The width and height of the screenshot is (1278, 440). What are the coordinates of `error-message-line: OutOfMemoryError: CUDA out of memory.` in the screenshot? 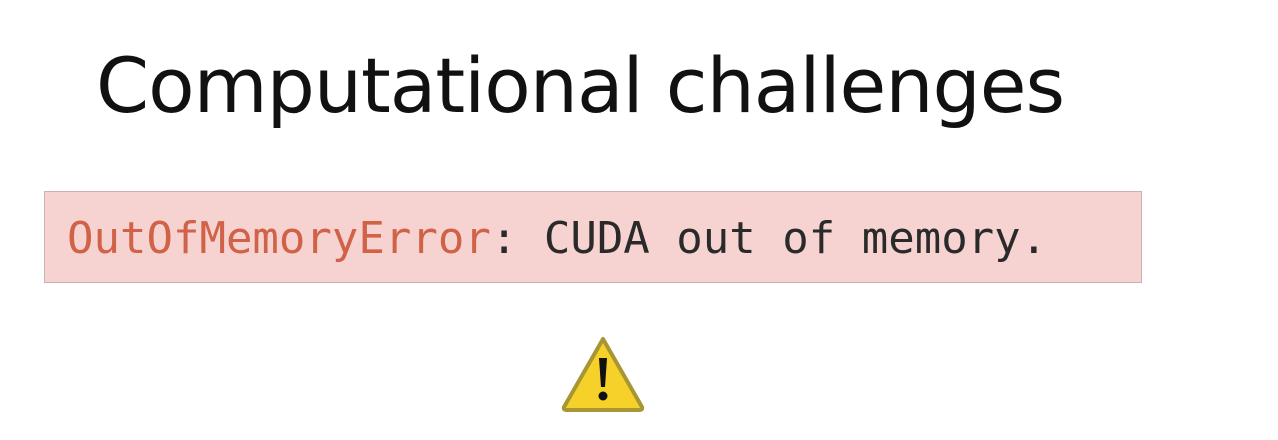 It's located at (557, 238).